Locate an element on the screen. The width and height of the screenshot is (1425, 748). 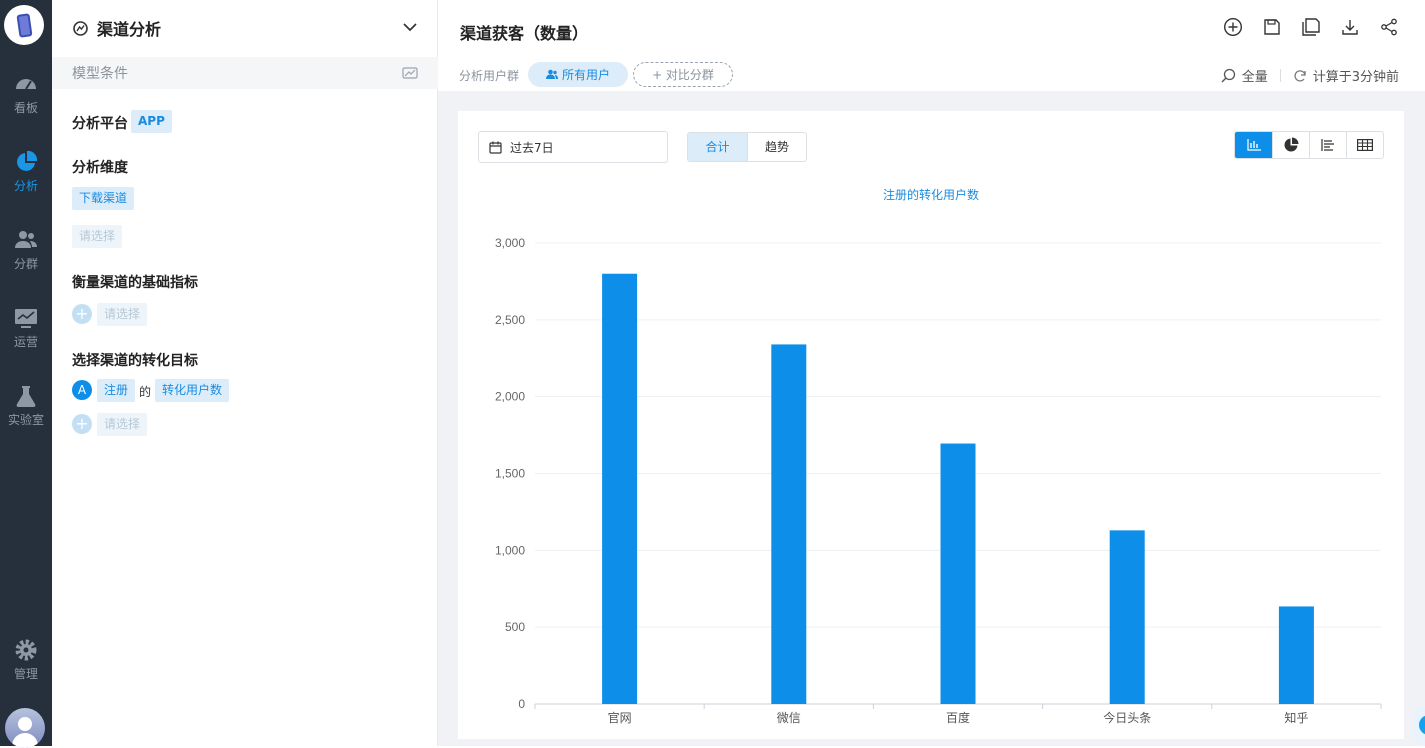
nav-item-operations: 运营 is located at coordinates (26, 337).